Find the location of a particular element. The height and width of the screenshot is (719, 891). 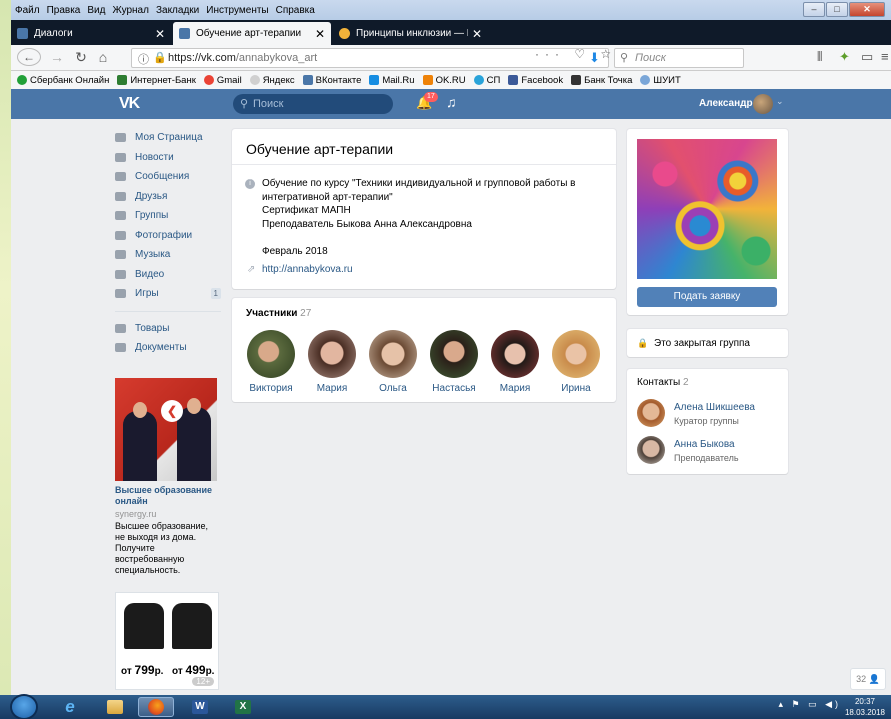

ad-title: Высшее образование онлайн is located at coordinates (167, 496).